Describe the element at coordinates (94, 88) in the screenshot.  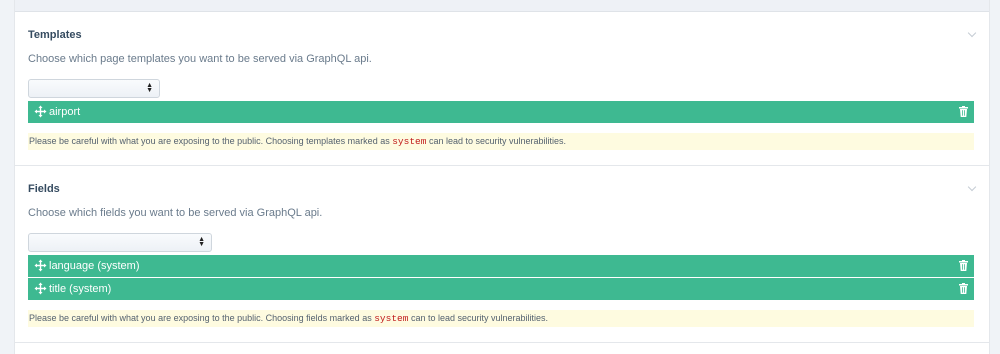
I see `templates-select: ▲ ▼` at that location.